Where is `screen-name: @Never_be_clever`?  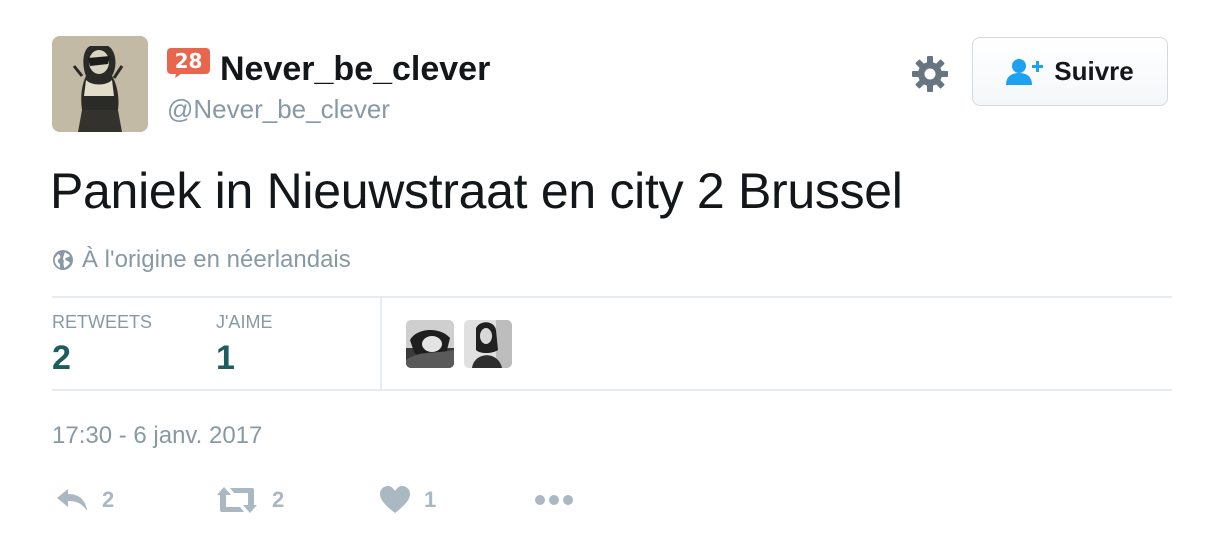
screen-name: @Never_be_clever is located at coordinates (278, 109).